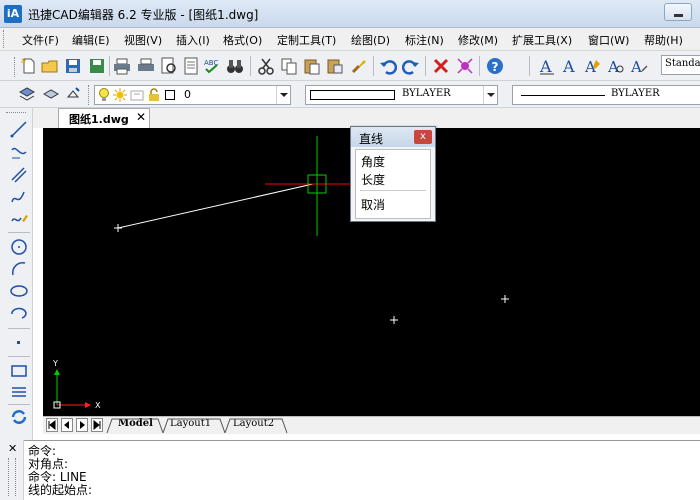 The image size is (700, 500). What do you see at coordinates (19, 247) in the screenshot?
I see `circle-tool-icon` at bounding box center [19, 247].